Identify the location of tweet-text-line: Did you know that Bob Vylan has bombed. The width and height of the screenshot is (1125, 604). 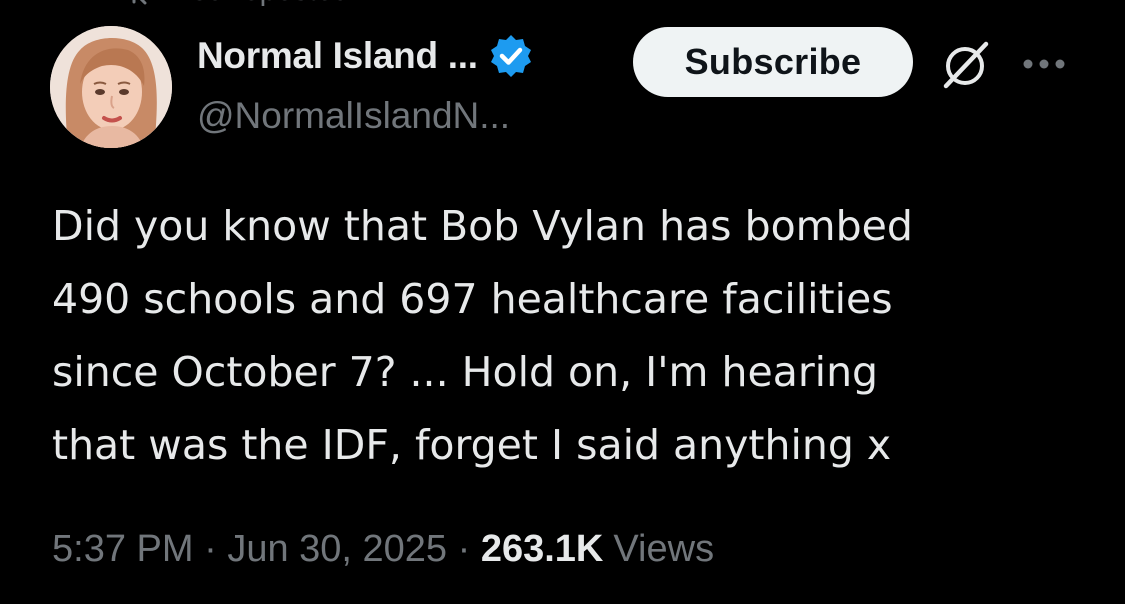
(482, 226).